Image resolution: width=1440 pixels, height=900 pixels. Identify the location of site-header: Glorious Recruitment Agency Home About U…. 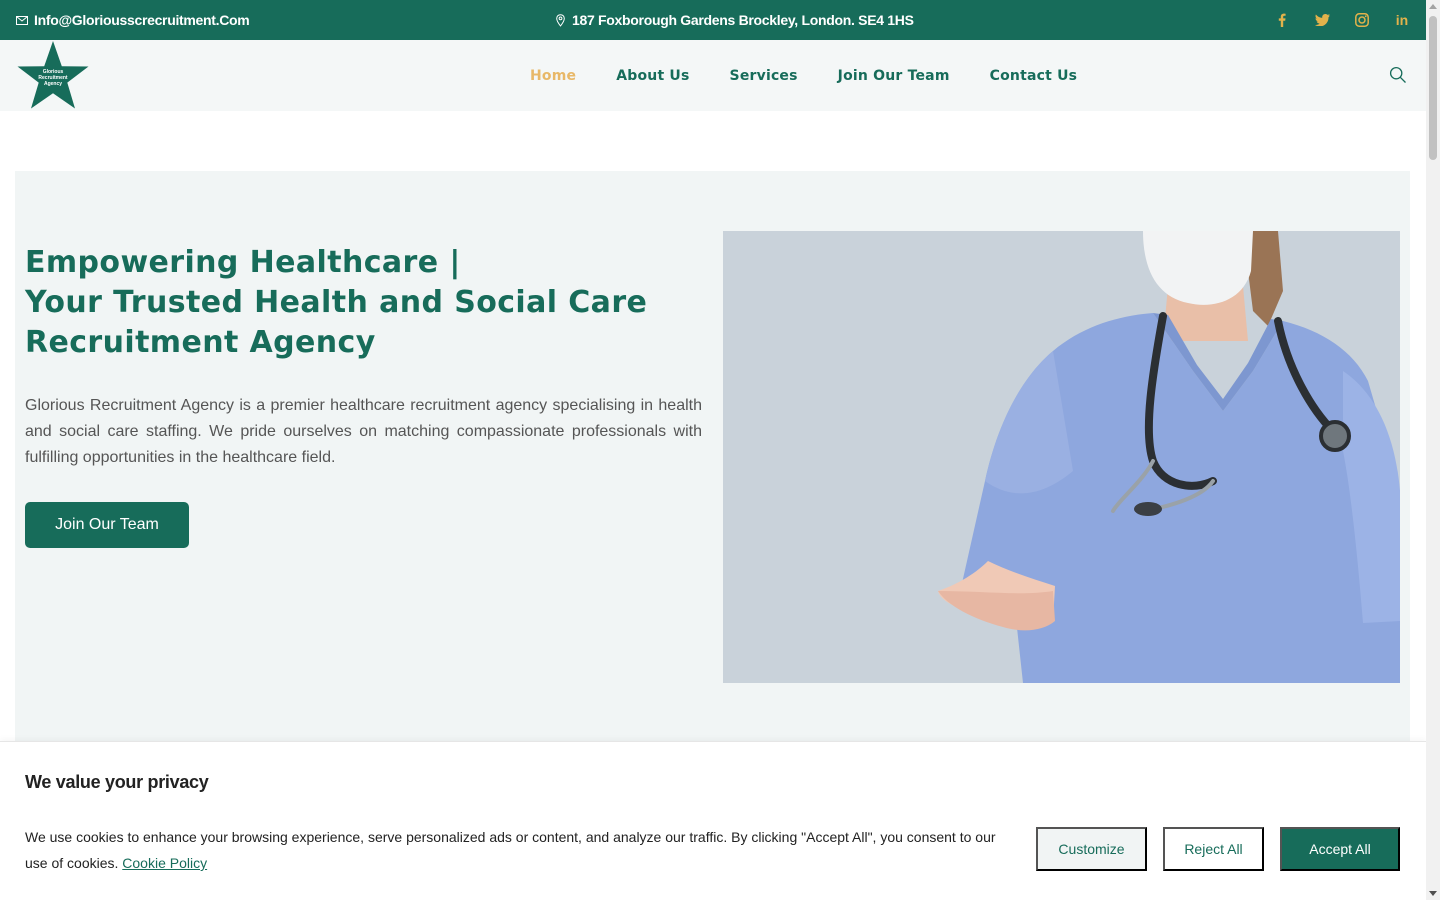
(713, 75).